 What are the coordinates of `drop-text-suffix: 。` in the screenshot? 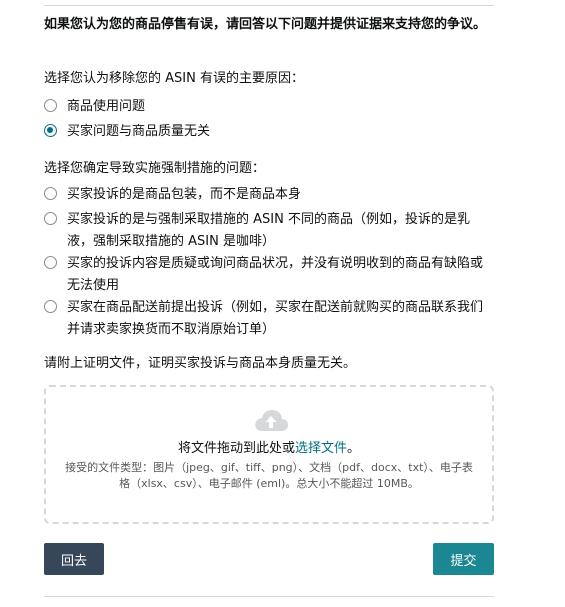 It's located at (354, 448).